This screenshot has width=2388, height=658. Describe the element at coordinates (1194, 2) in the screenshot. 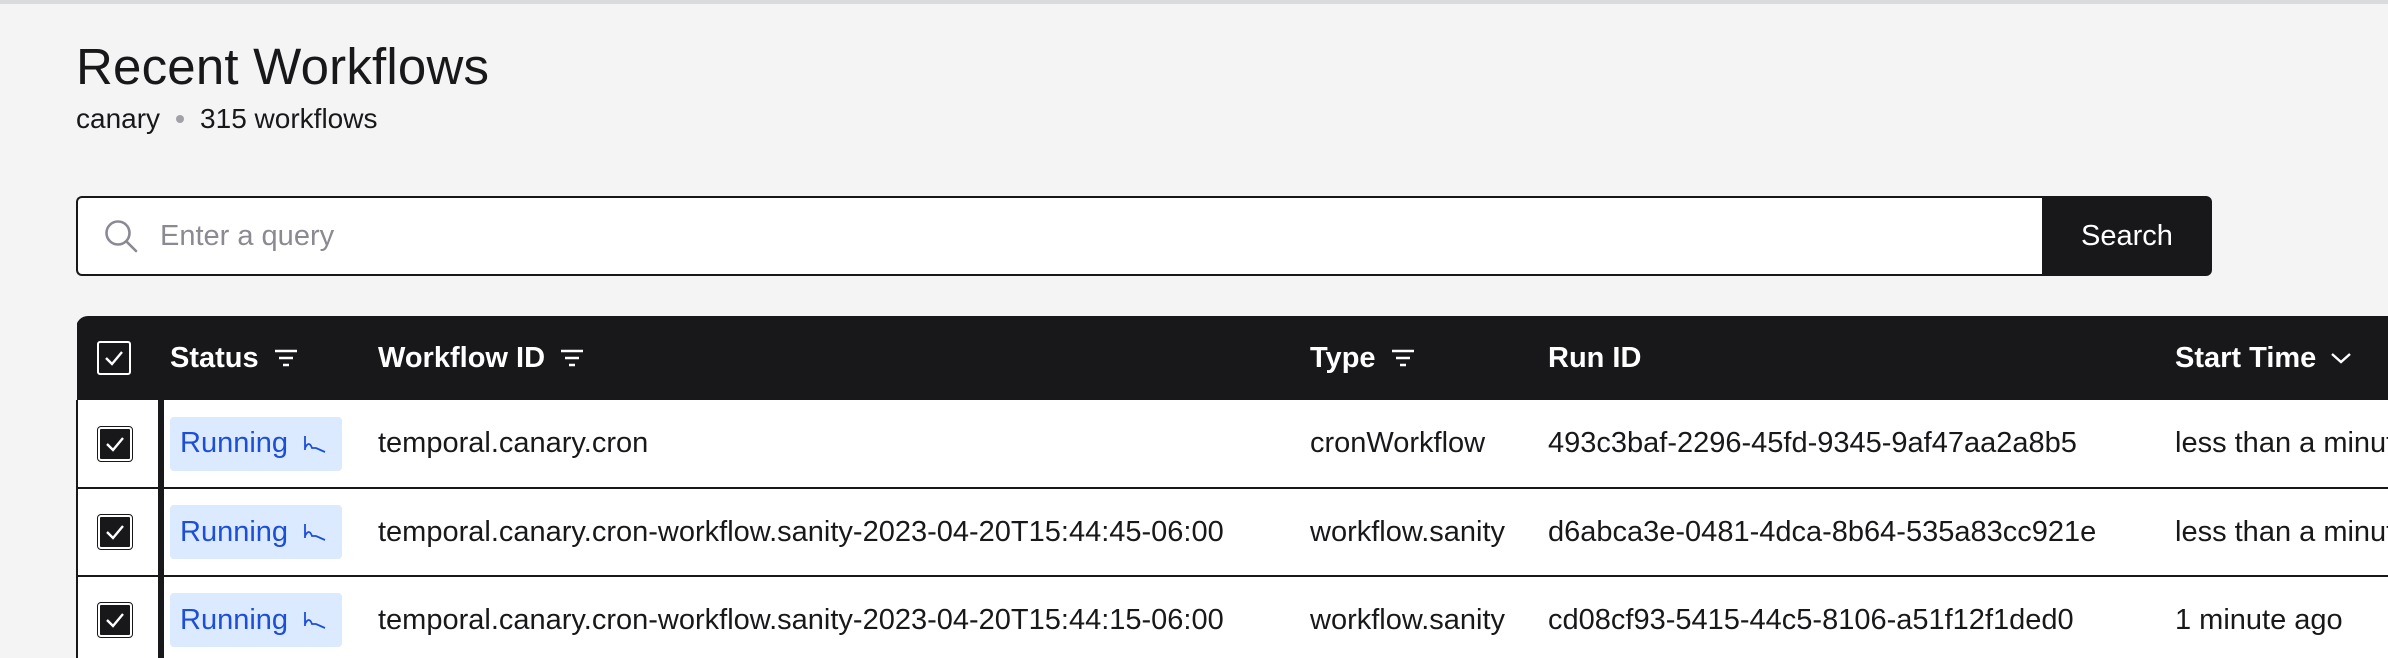

I see `top-border` at that location.